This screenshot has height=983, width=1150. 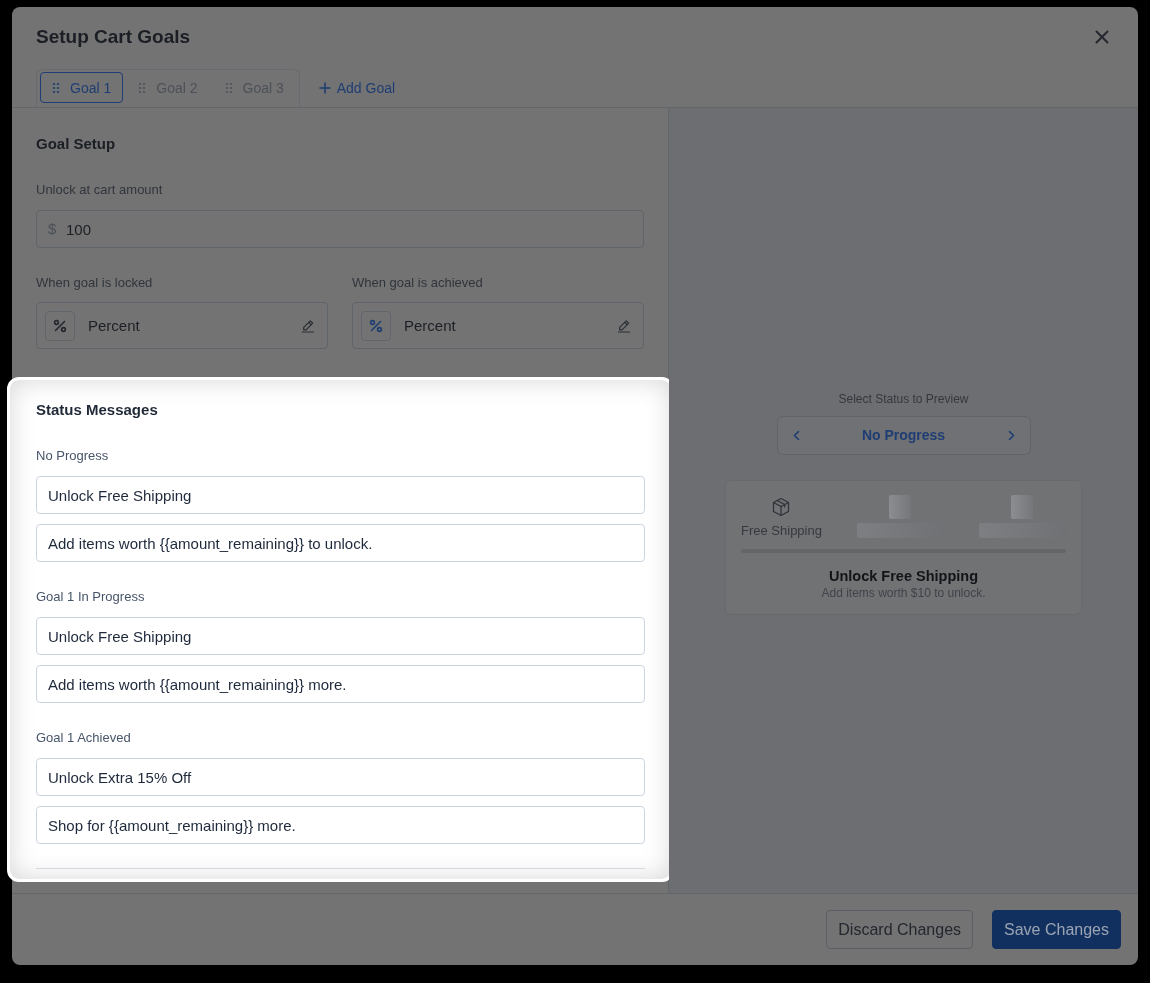 What do you see at coordinates (52, 229) in the screenshot?
I see `currency-symbol: $` at bounding box center [52, 229].